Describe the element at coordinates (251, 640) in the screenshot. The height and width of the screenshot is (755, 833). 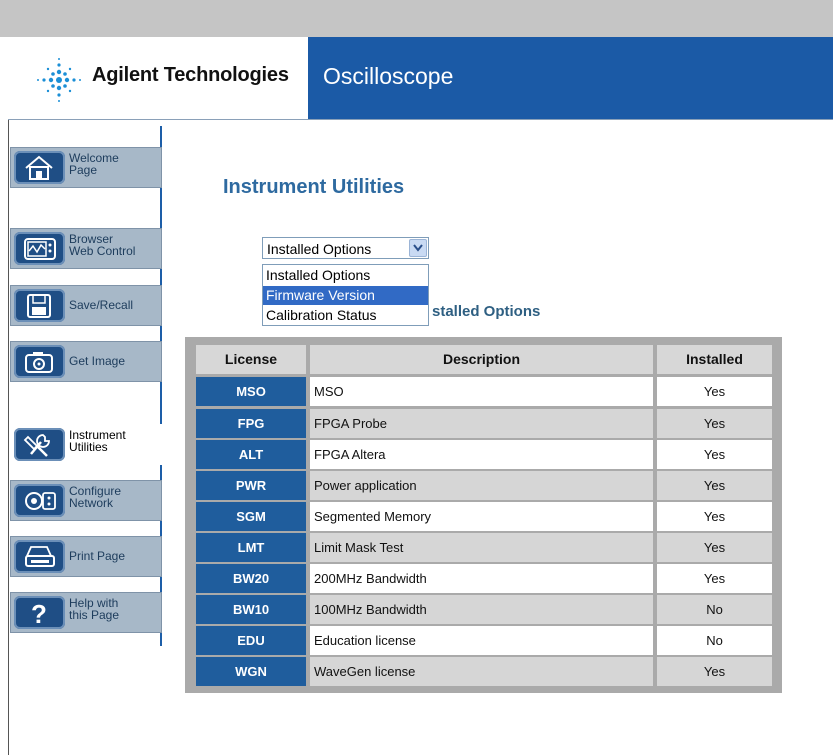
I see `license-code-cell: EDU` at that location.